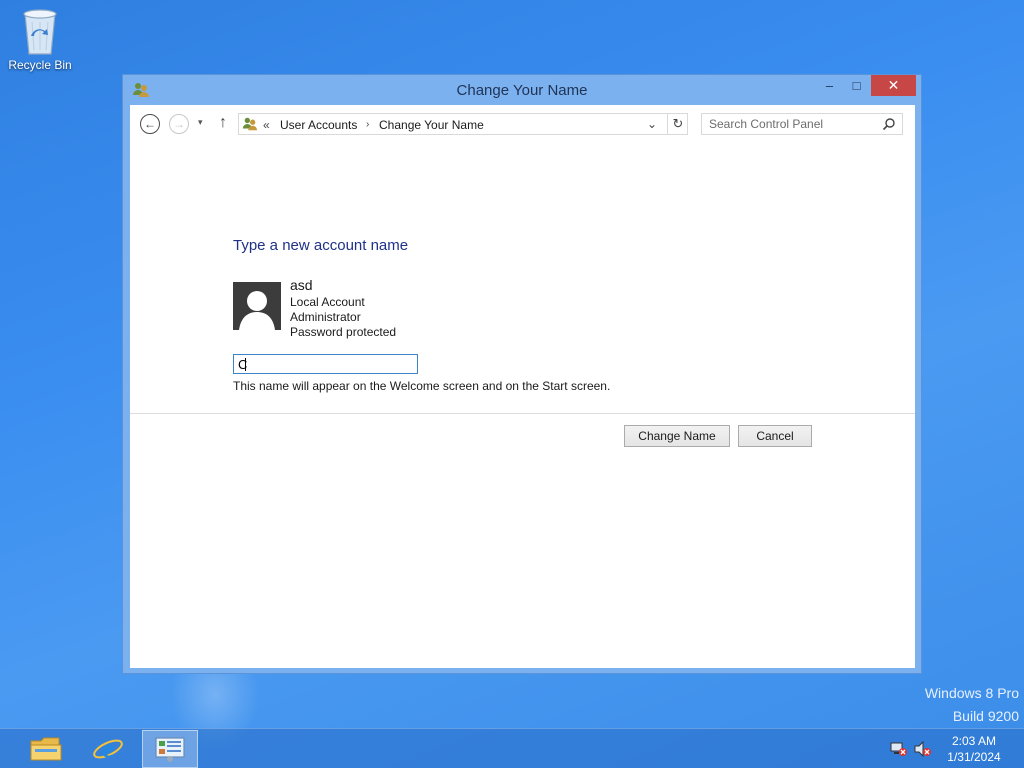  What do you see at coordinates (652, 124) in the screenshot?
I see `address-dropdown-icon: ⌄` at bounding box center [652, 124].